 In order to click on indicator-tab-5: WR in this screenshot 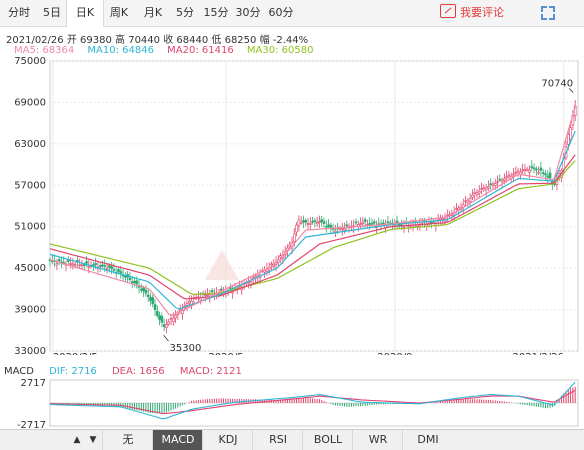, I will do `click(377, 440)`.